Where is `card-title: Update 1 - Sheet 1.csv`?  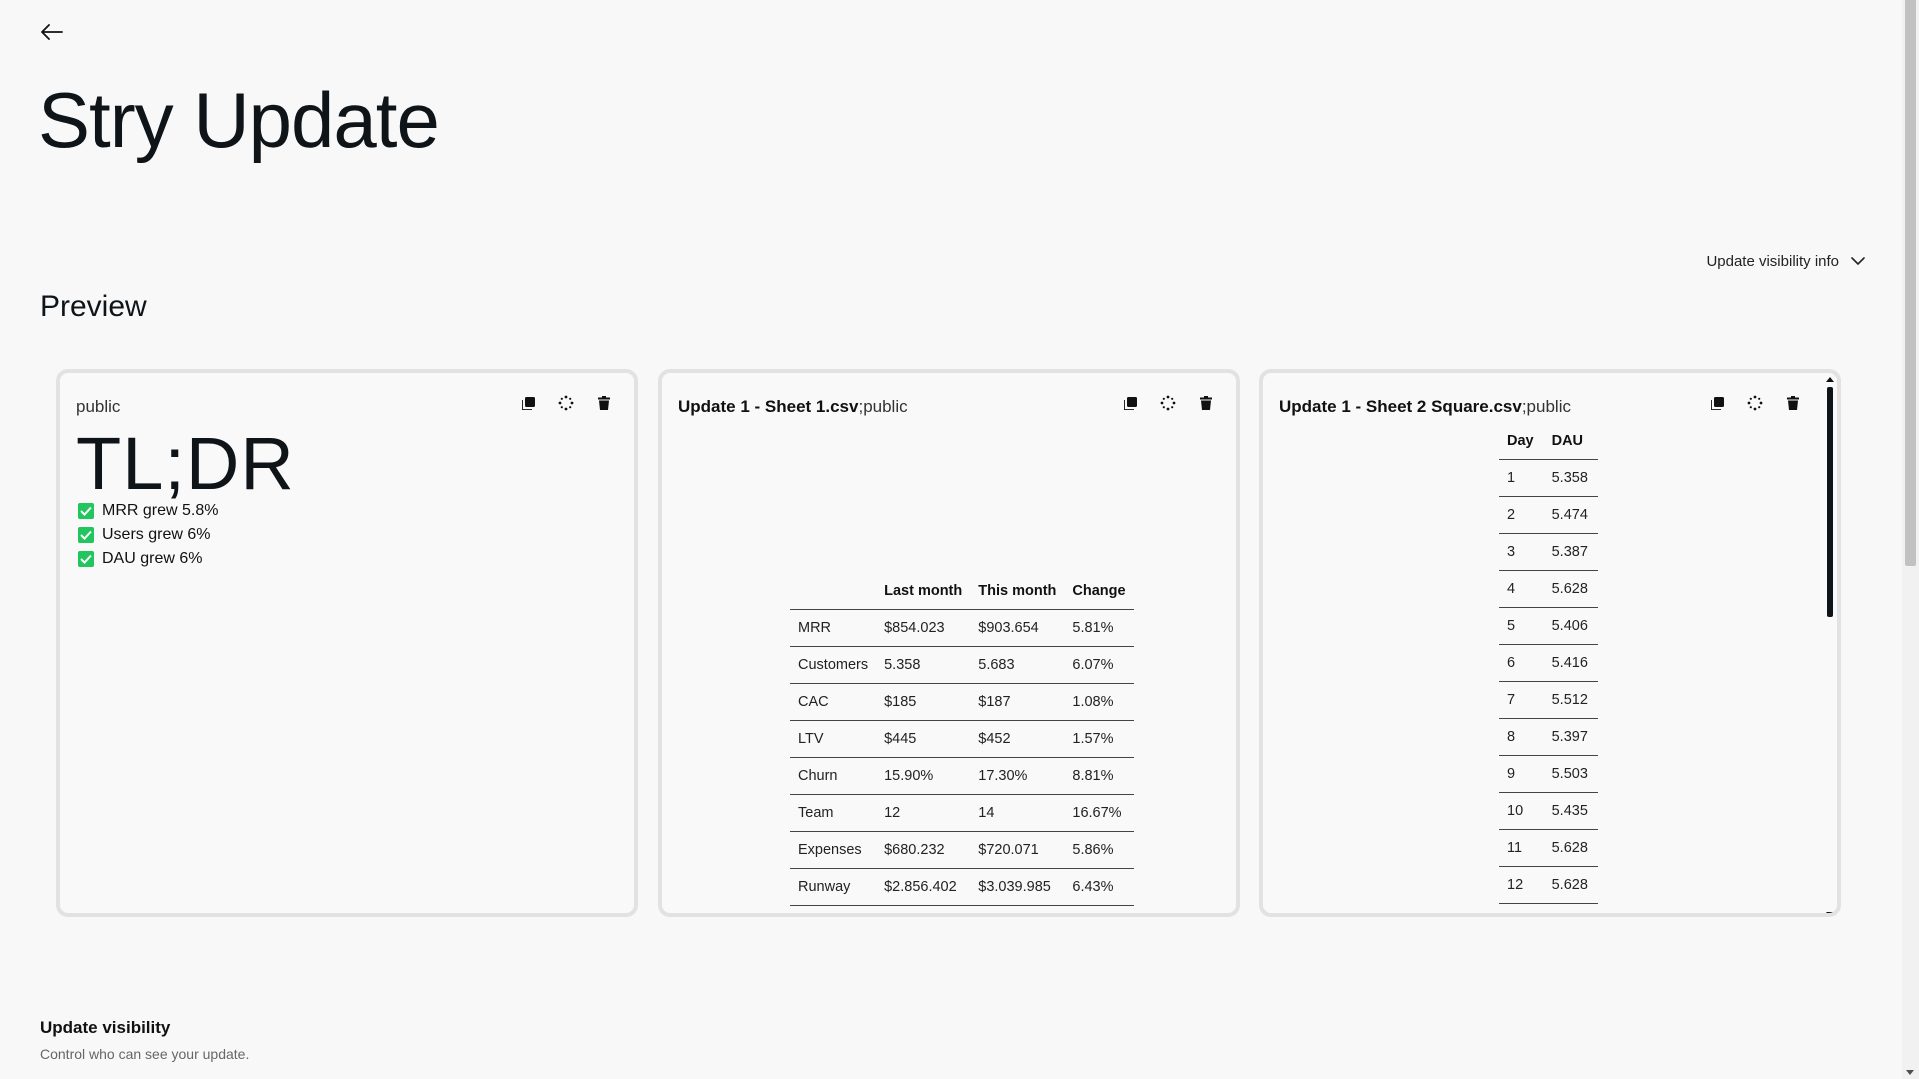
card-title: Update 1 - Sheet 1.csv is located at coordinates (768, 406).